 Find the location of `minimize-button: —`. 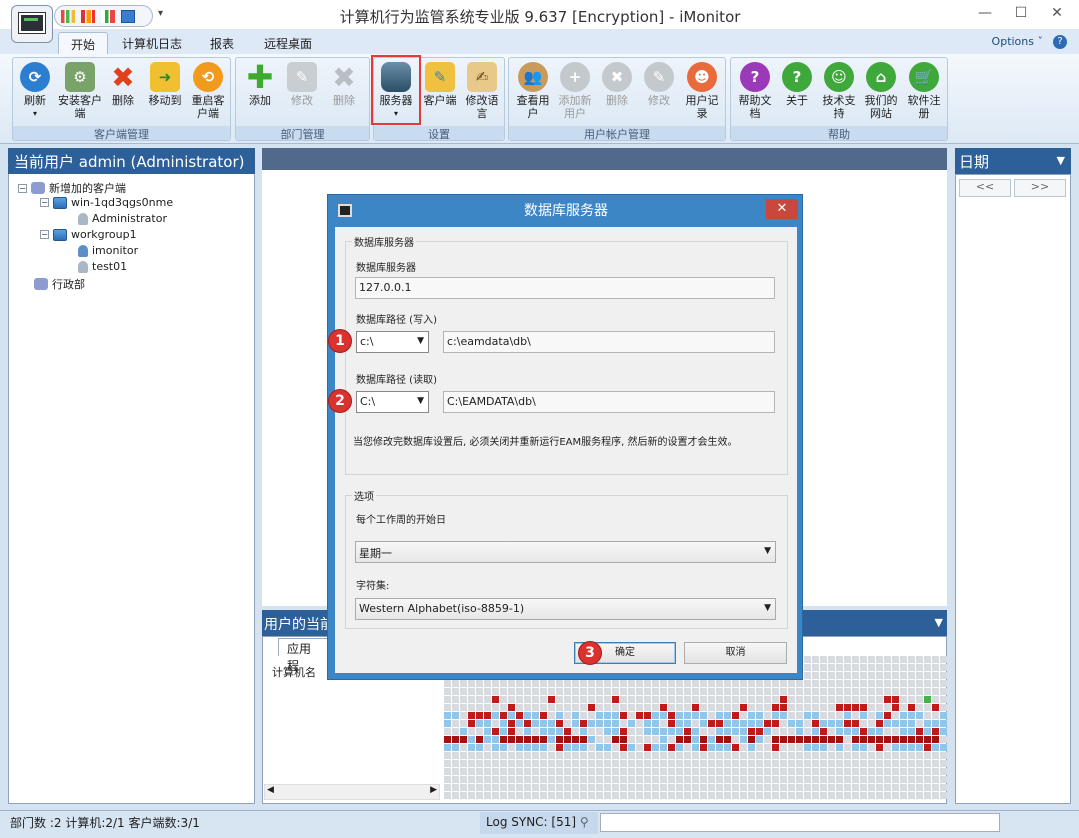

minimize-button: — is located at coordinates (985, 14).